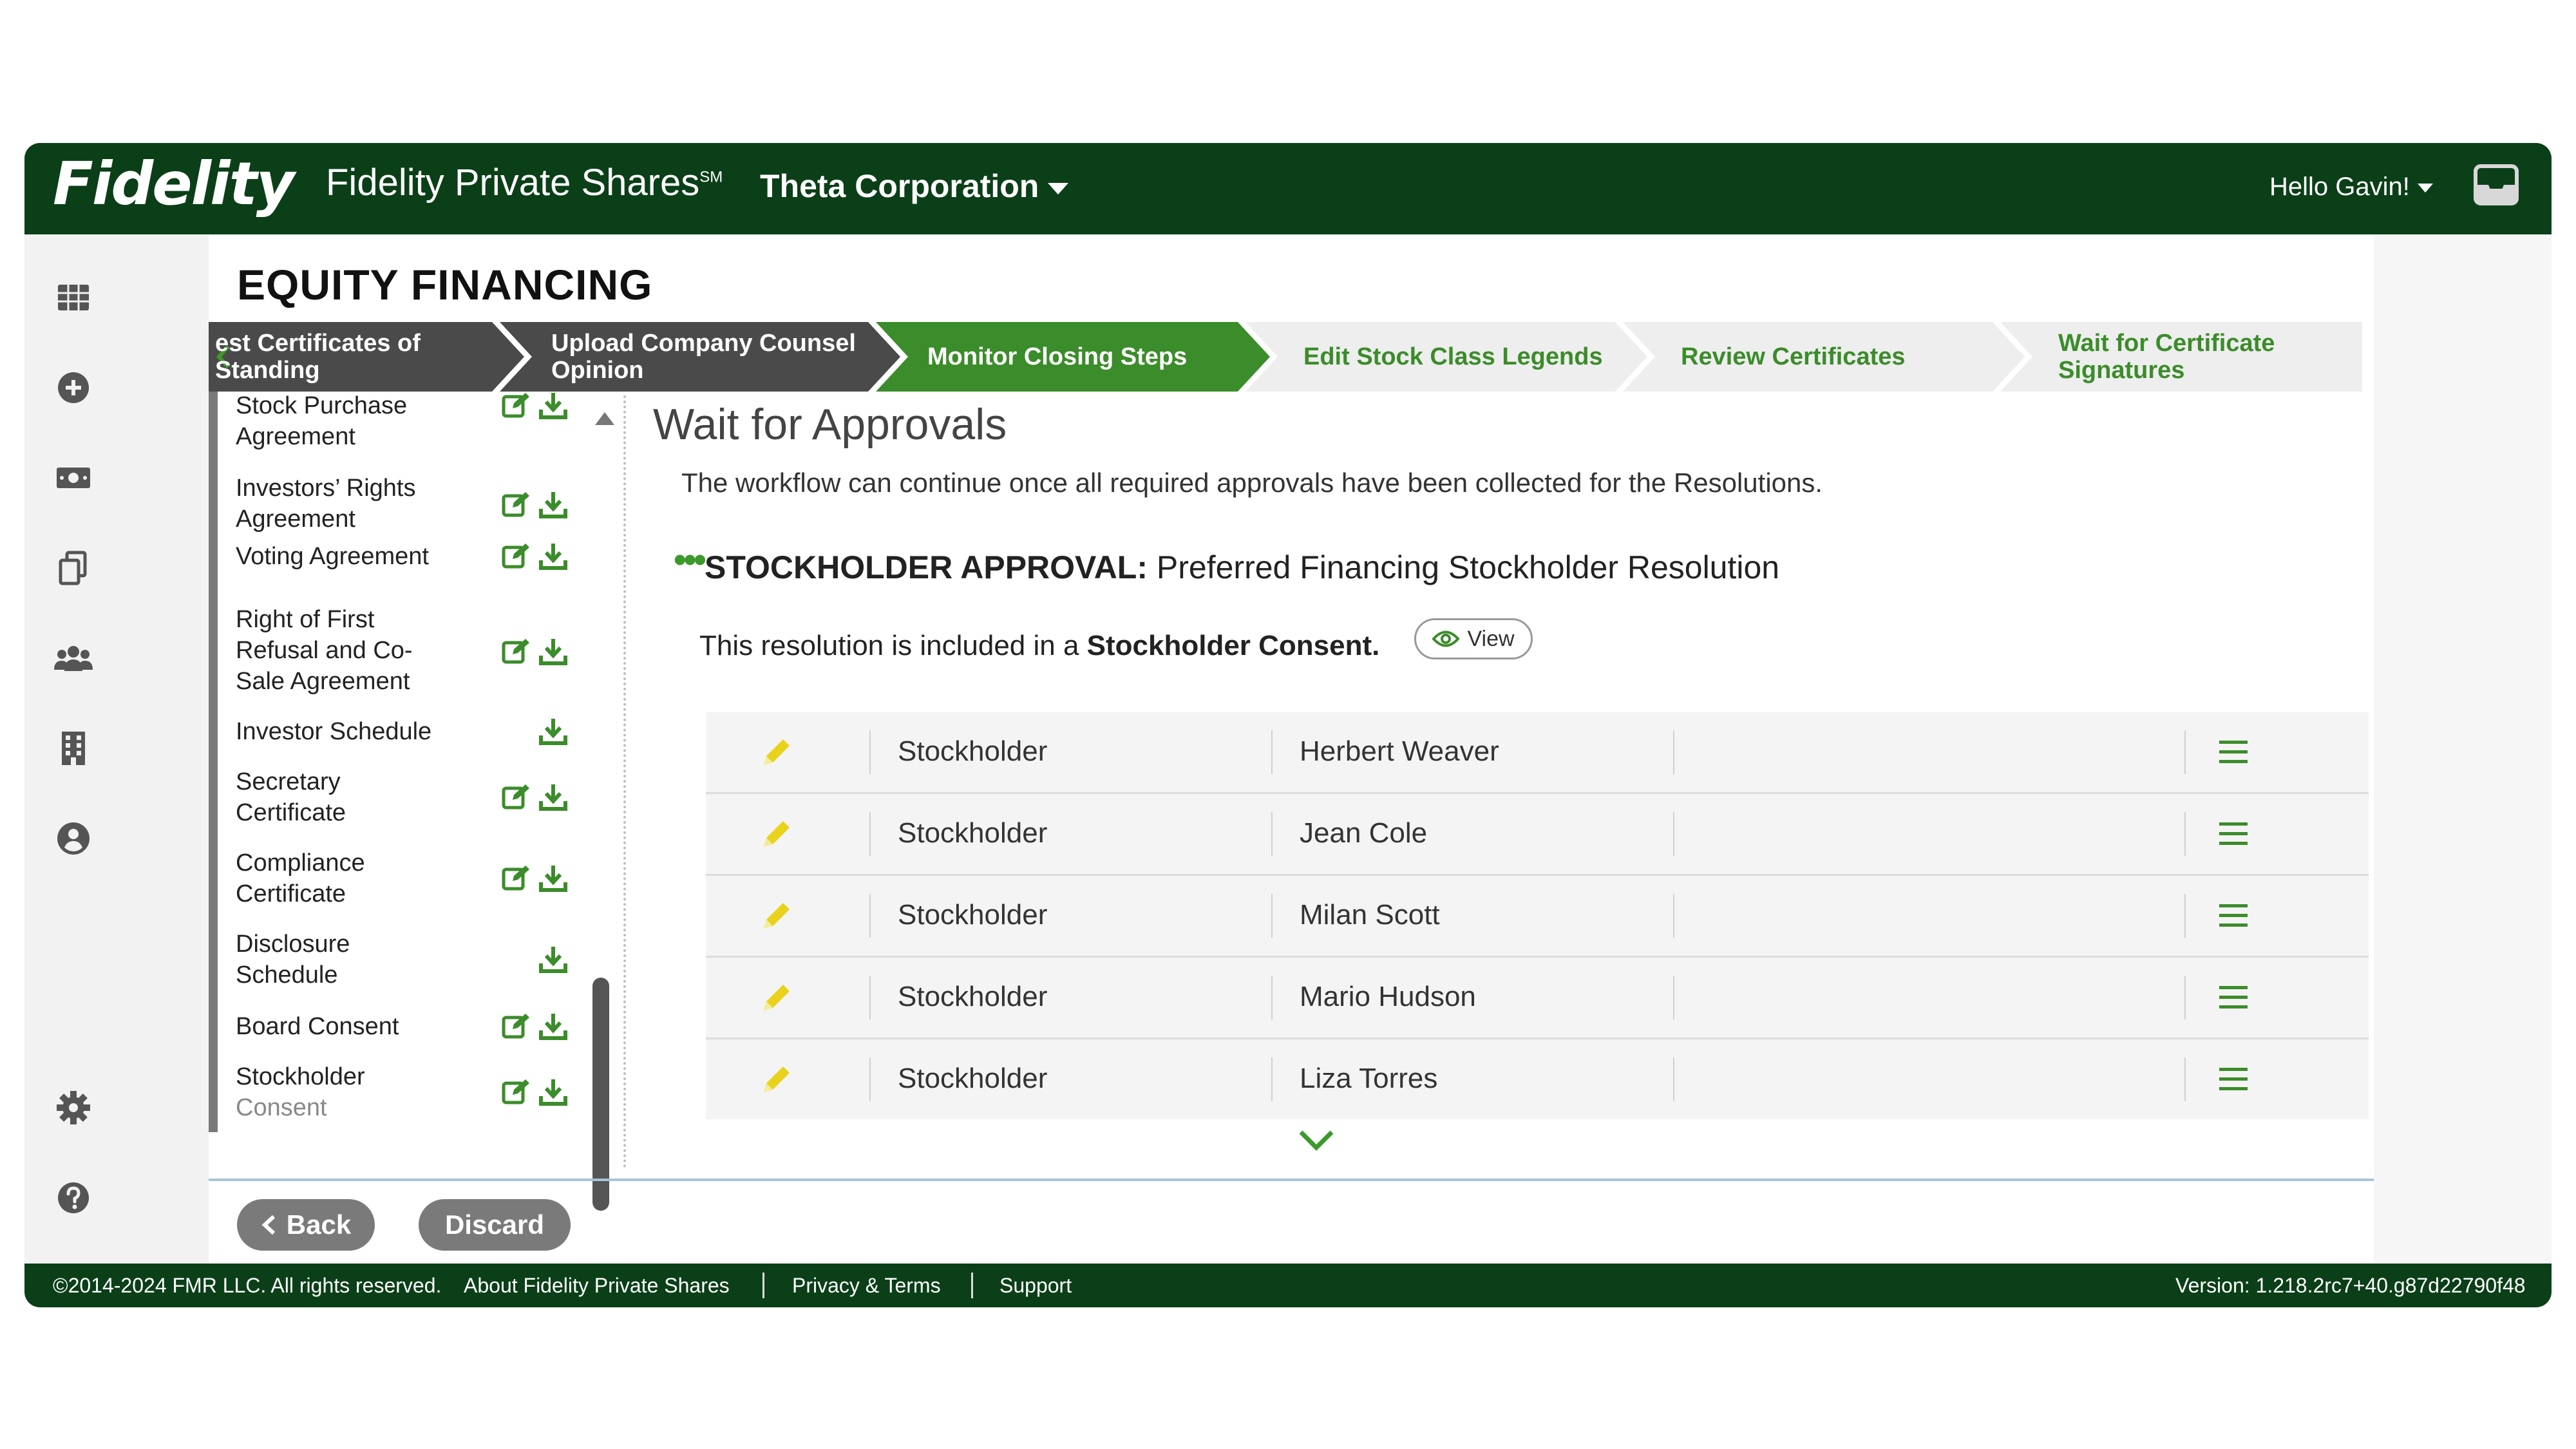 This screenshot has width=2576, height=1449. What do you see at coordinates (358, 731) in the screenshot?
I see `doc-investor-schedule: Investor Schedule` at bounding box center [358, 731].